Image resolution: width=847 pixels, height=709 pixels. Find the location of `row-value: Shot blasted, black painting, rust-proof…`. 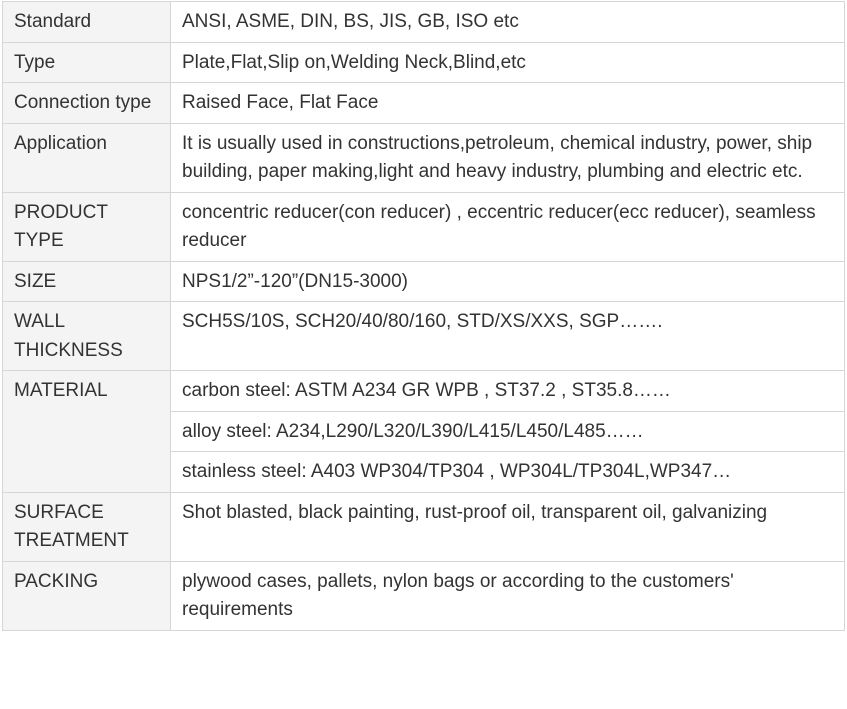

row-value: Shot blasted, black painting, rust-proof… is located at coordinates (507, 526).